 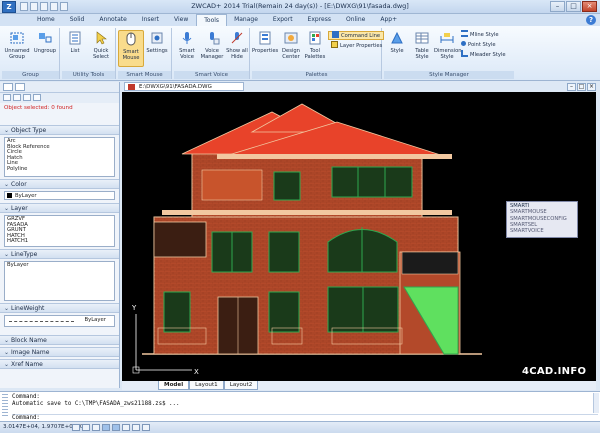 What do you see at coordinates (7, 97) in the screenshot?
I see `add-icon` at bounding box center [7, 97].